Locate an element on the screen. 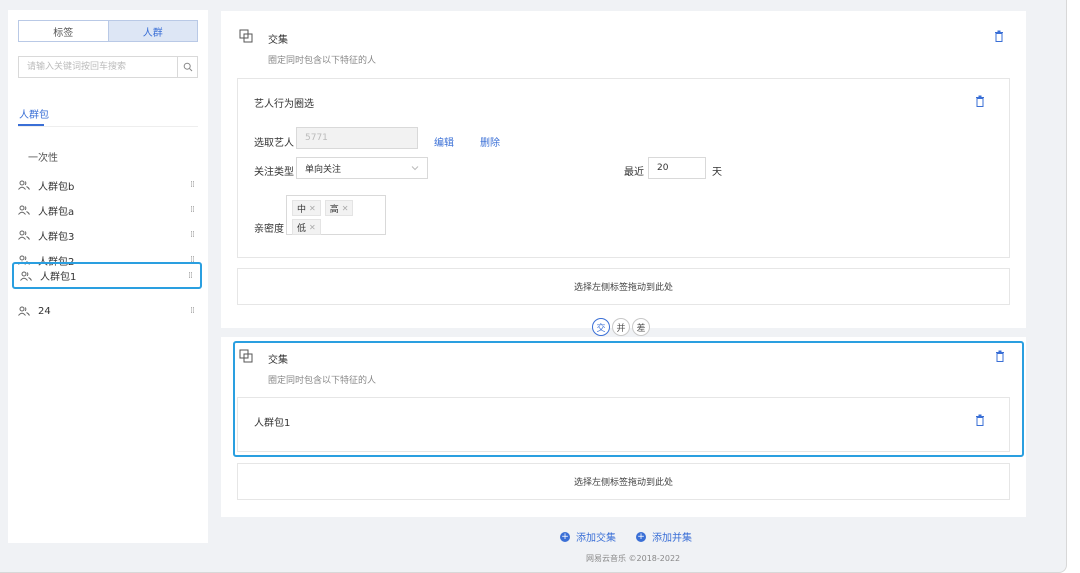 The height and width of the screenshot is (573, 1080). search-icon is located at coordinates (187, 67).